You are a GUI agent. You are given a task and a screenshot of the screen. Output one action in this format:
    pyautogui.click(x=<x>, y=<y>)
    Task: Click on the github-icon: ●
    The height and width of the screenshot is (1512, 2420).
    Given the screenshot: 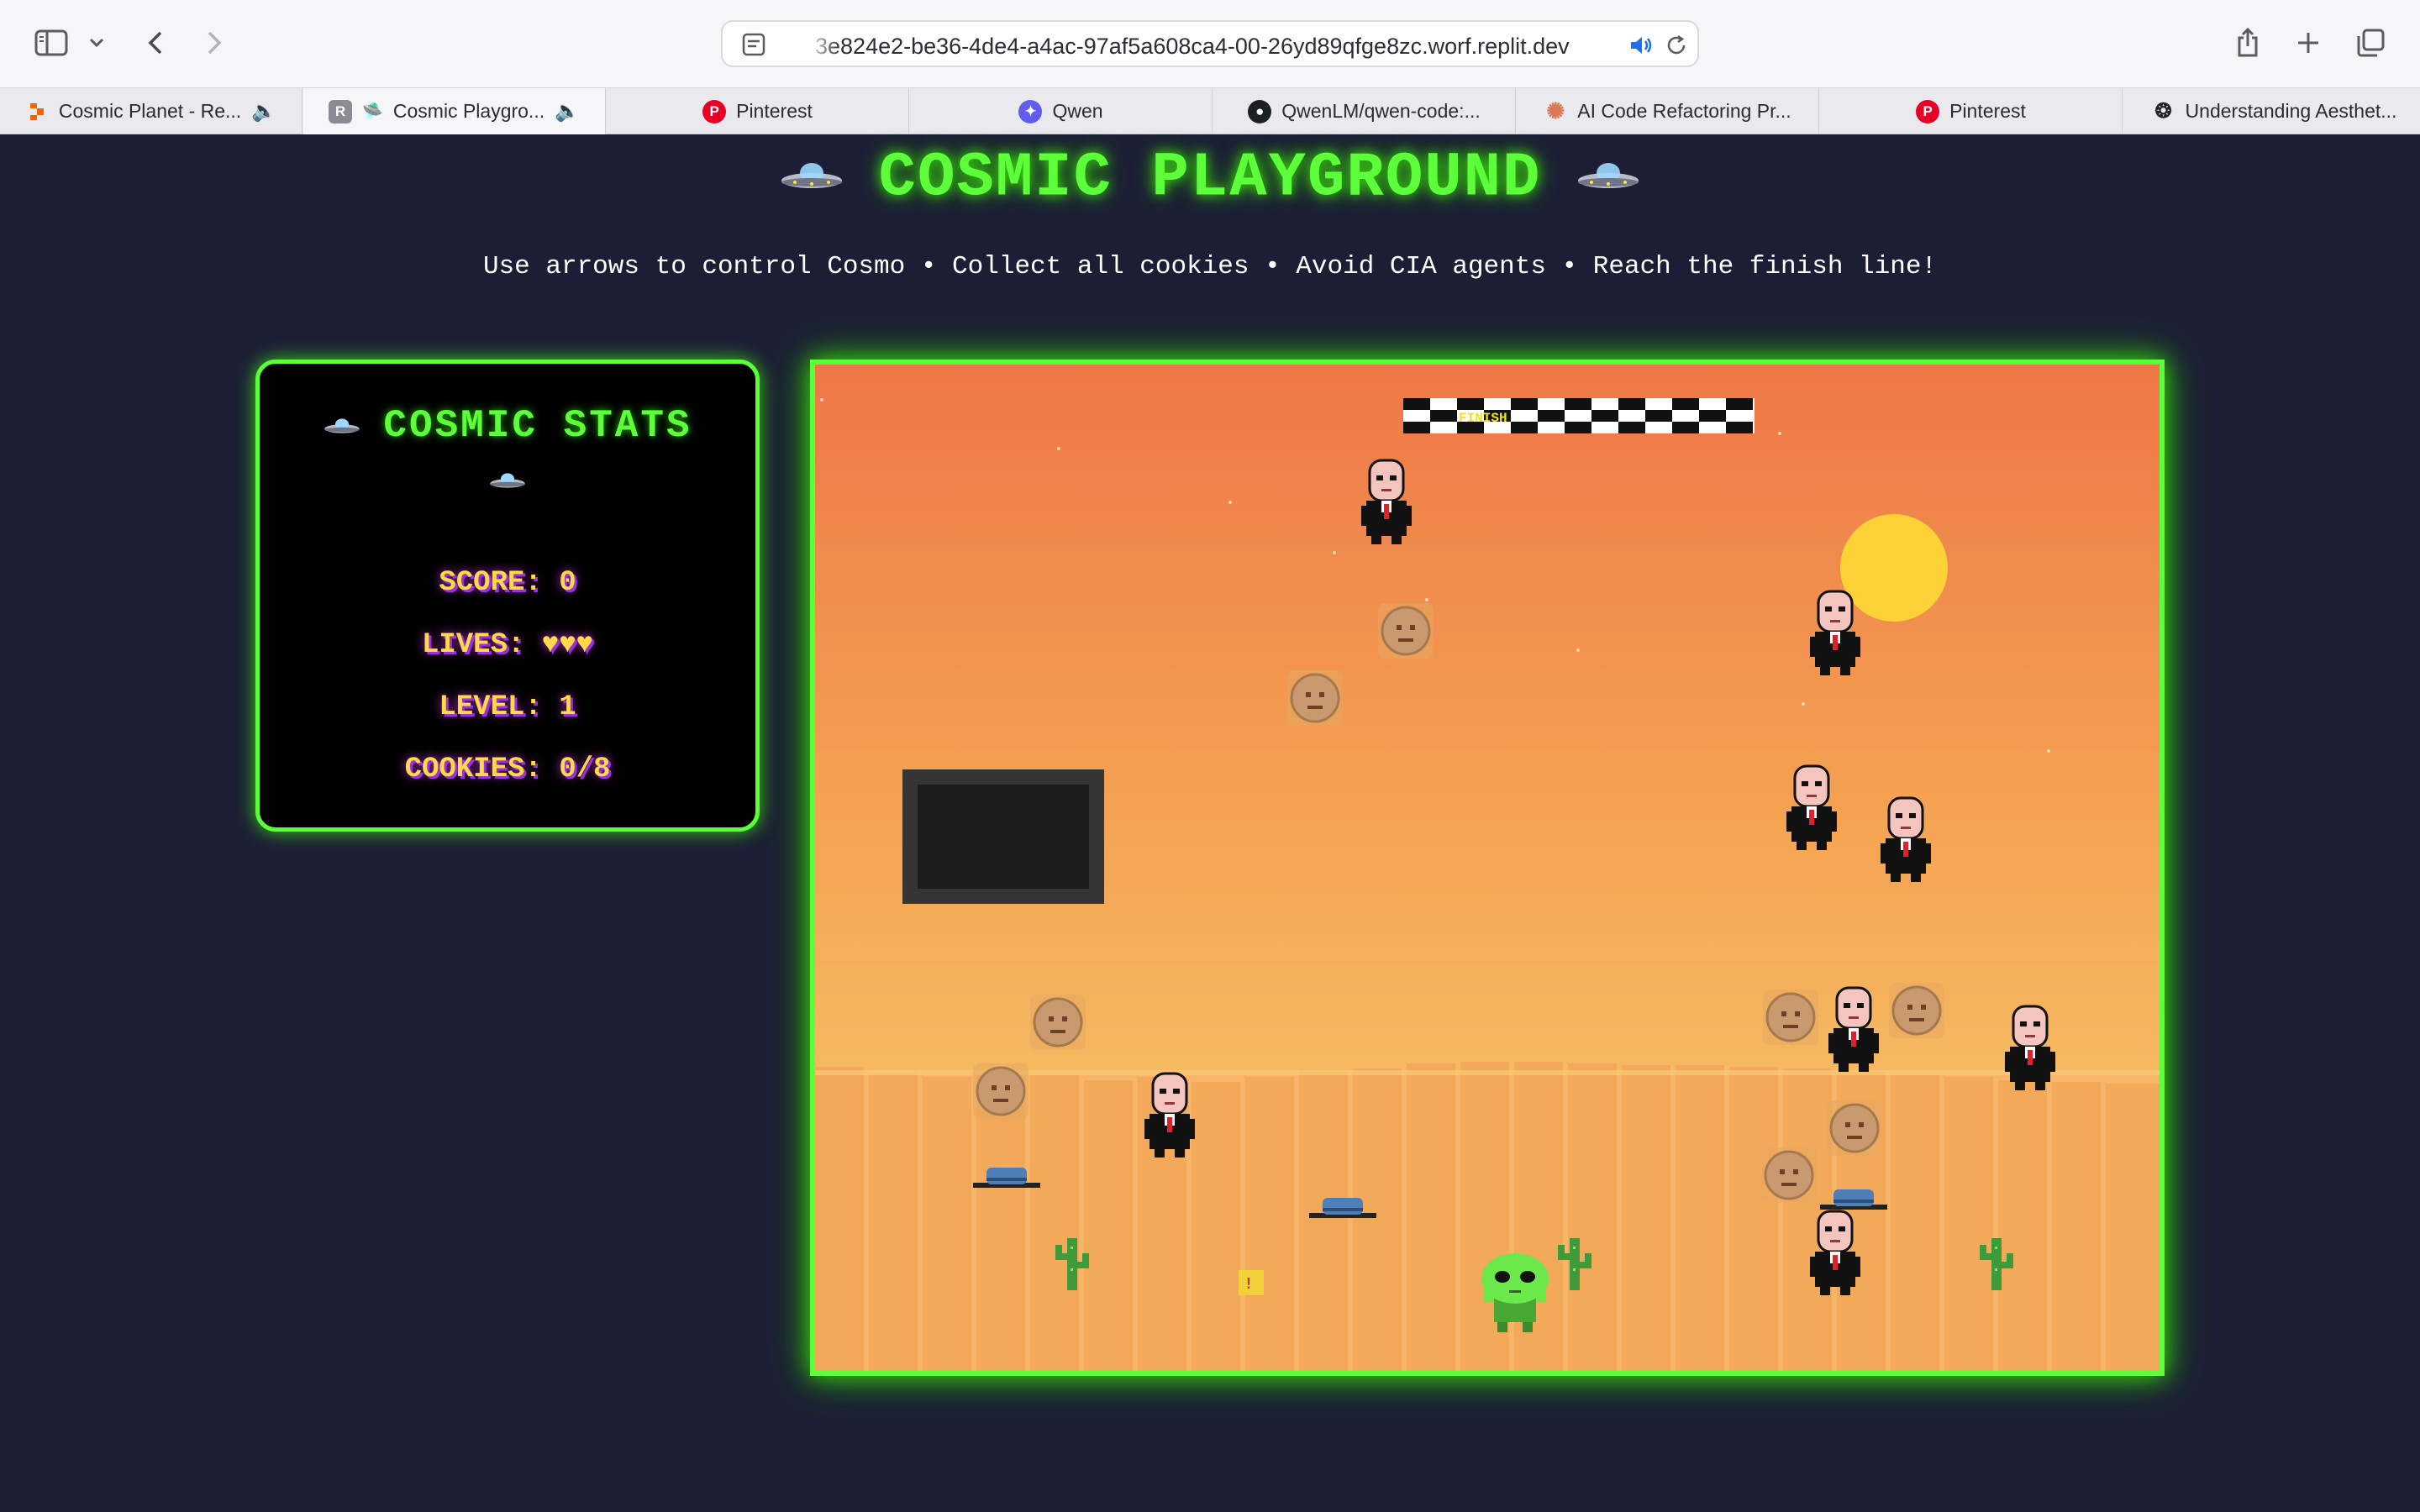 What is the action you would take?
    pyautogui.click(x=1260, y=111)
    